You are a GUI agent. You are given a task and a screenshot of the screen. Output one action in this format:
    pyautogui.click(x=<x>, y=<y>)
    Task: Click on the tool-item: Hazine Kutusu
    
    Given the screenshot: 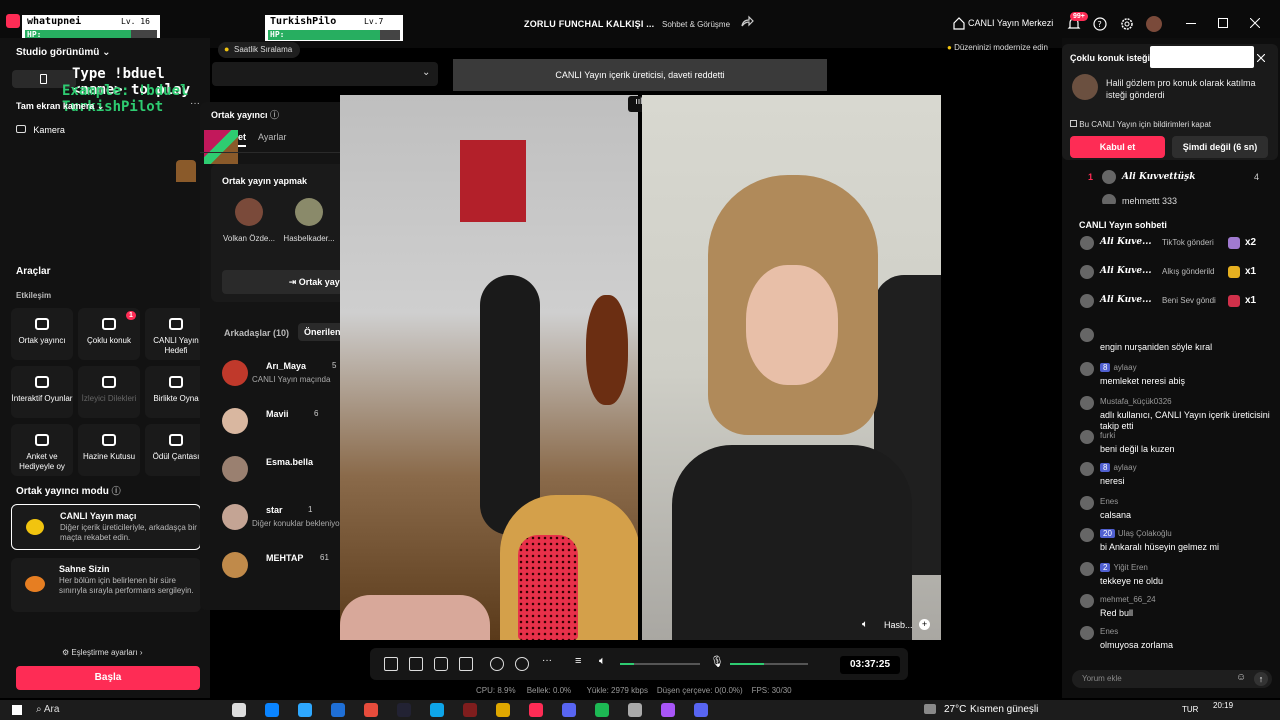 What is the action you would take?
    pyautogui.click(x=109, y=450)
    